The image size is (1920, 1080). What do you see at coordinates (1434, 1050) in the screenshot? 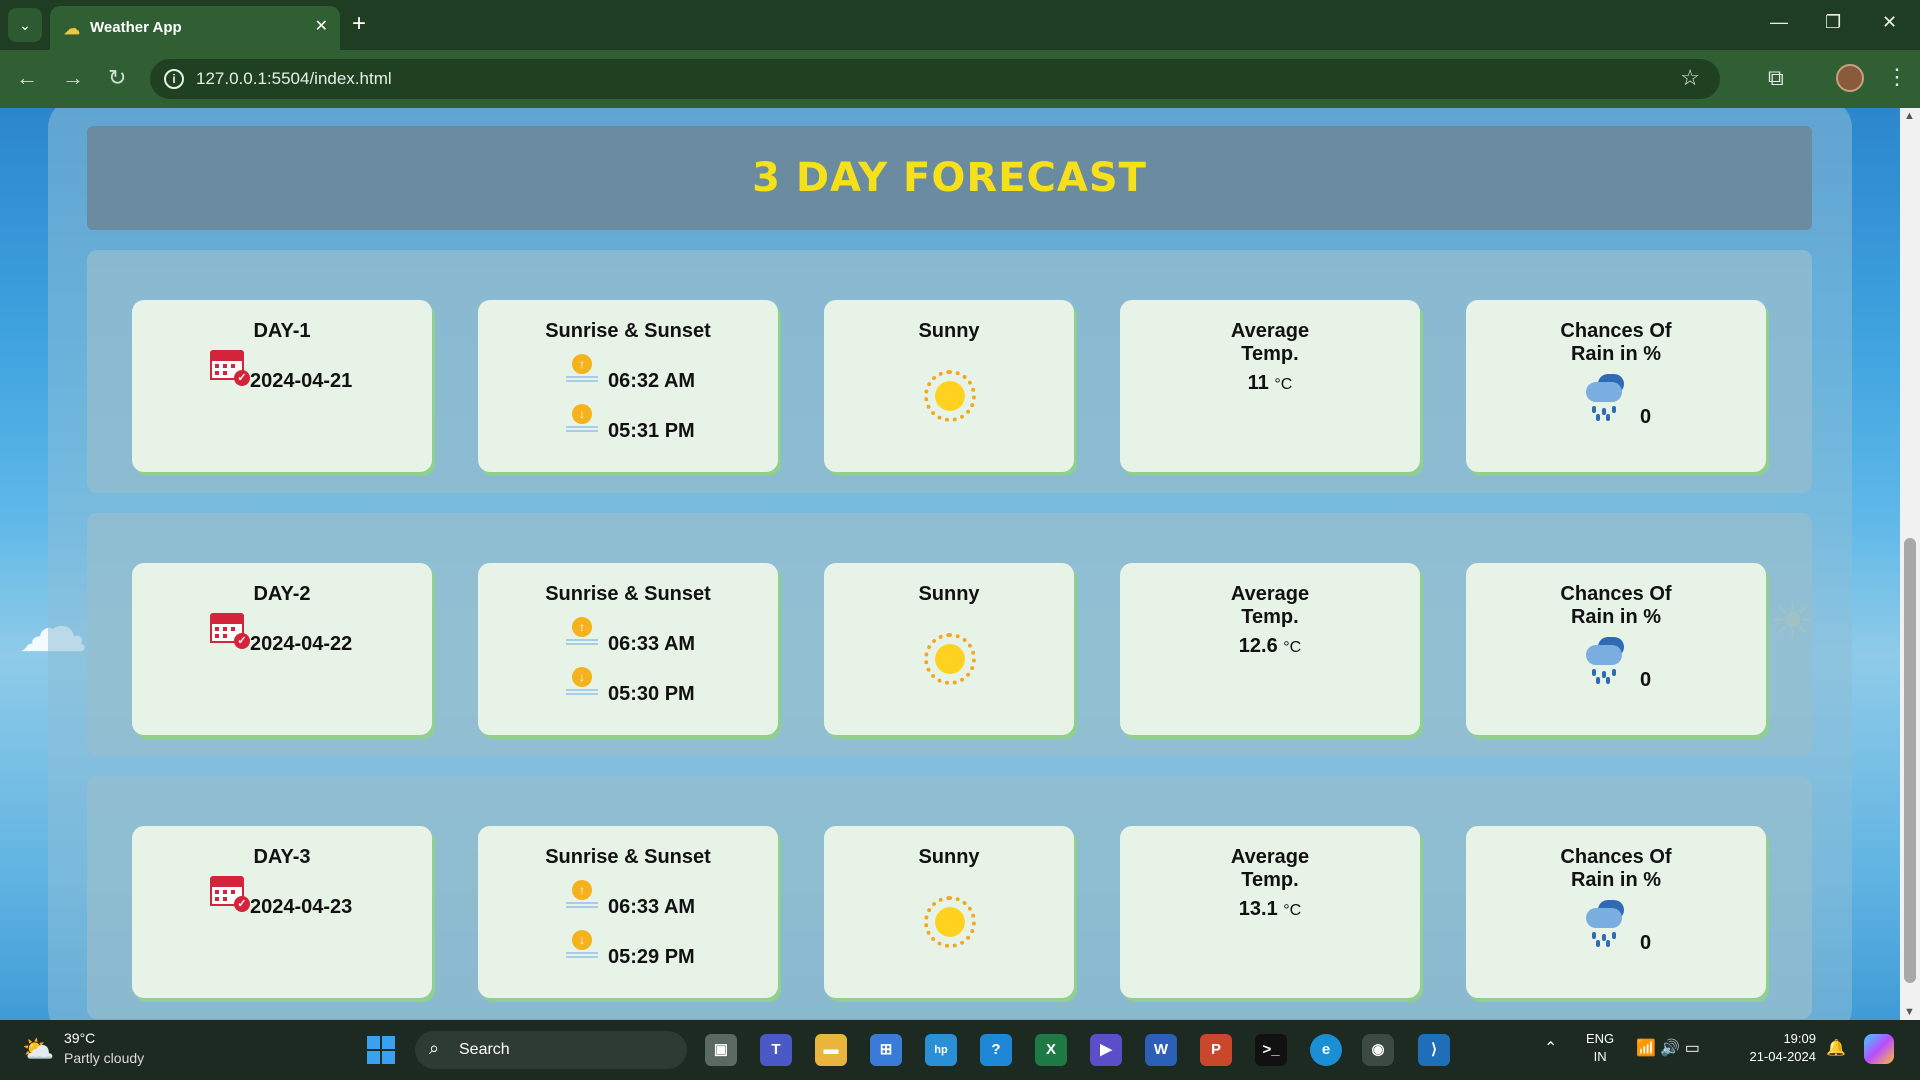
I see `vscode-icon: ⟩` at bounding box center [1434, 1050].